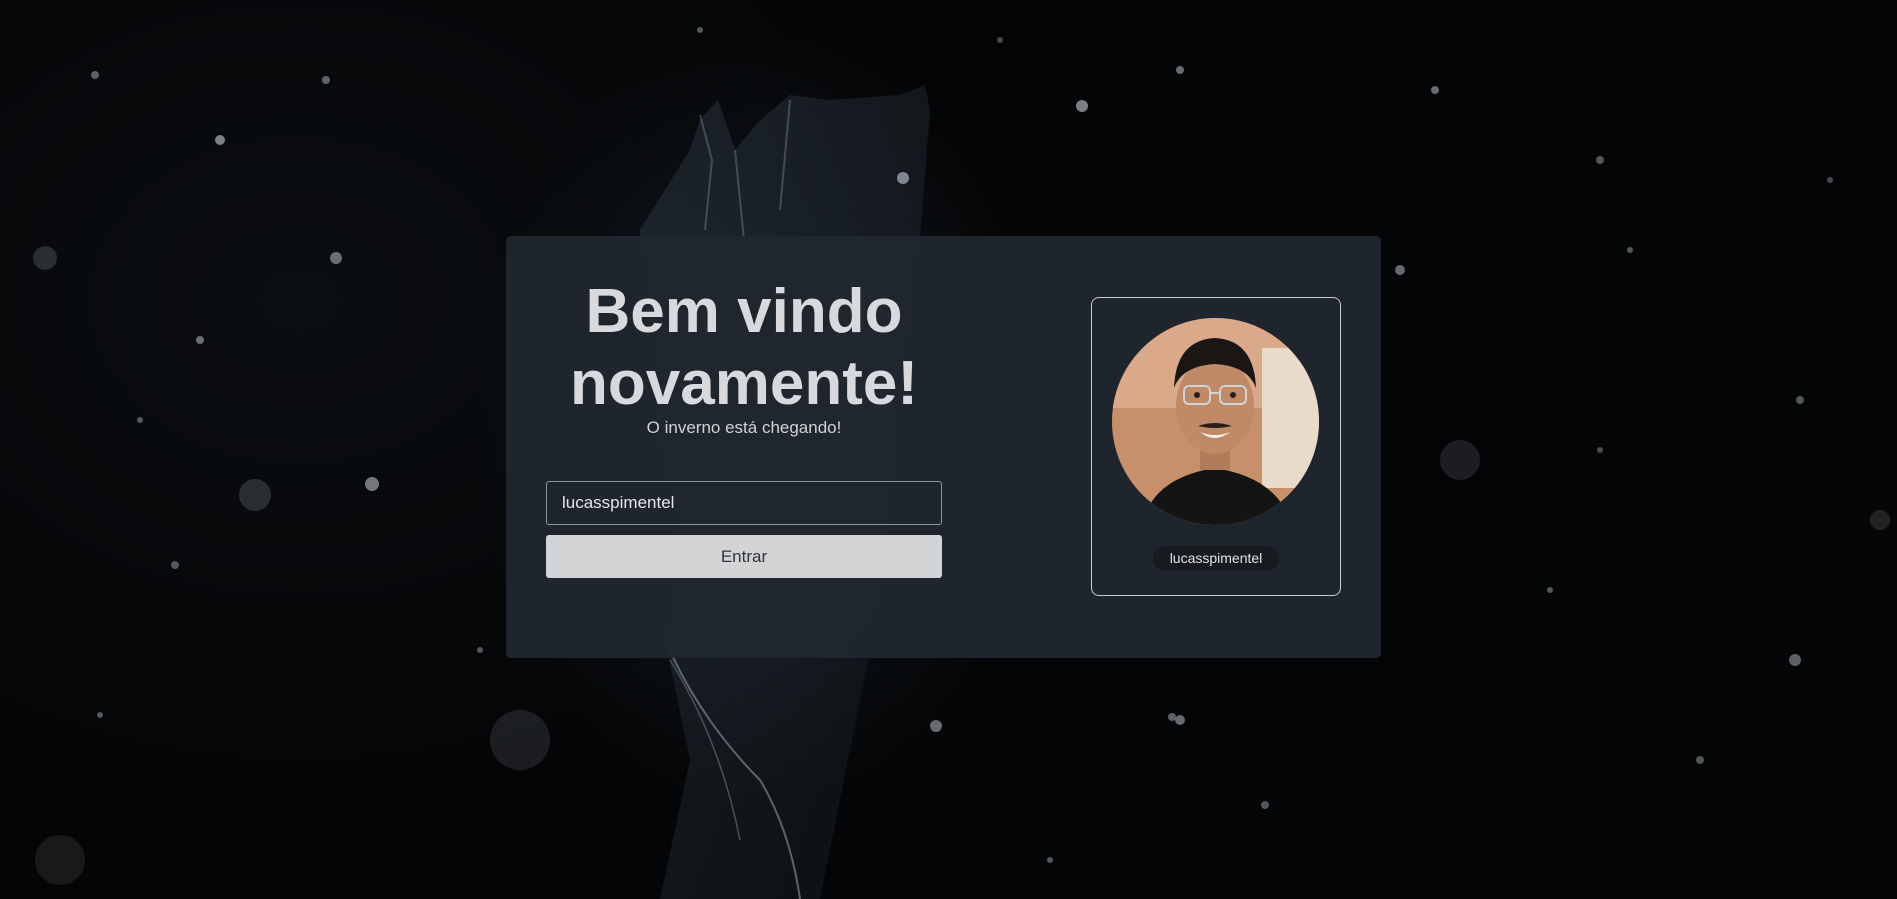 This screenshot has height=899, width=1897. What do you see at coordinates (1216, 558) in the screenshot?
I see `profile-username: lucasspimentel` at bounding box center [1216, 558].